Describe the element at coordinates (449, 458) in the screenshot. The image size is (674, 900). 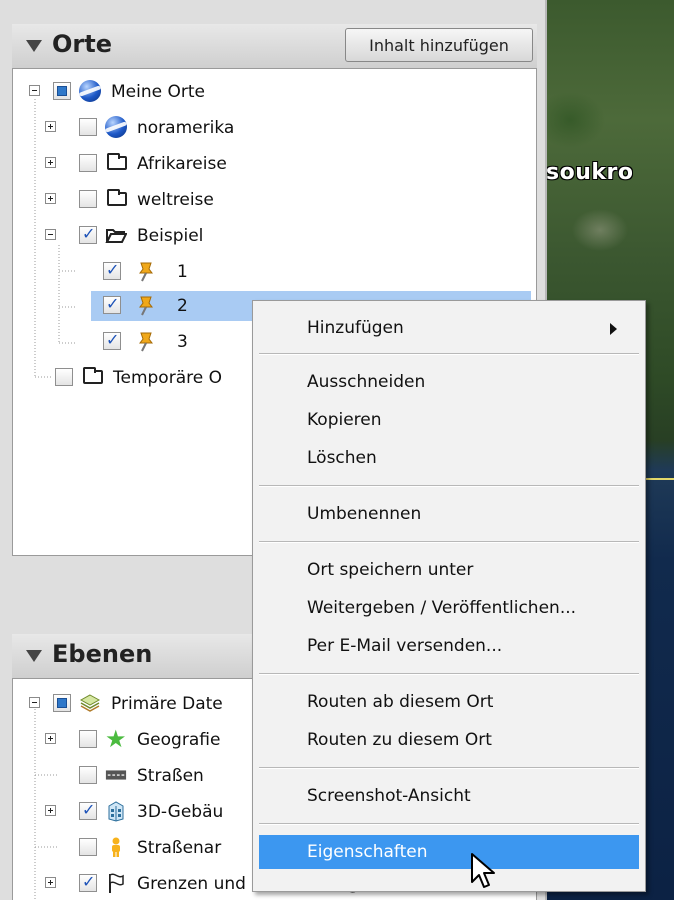
I see `menu-item-loeschen: Löschen` at that location.